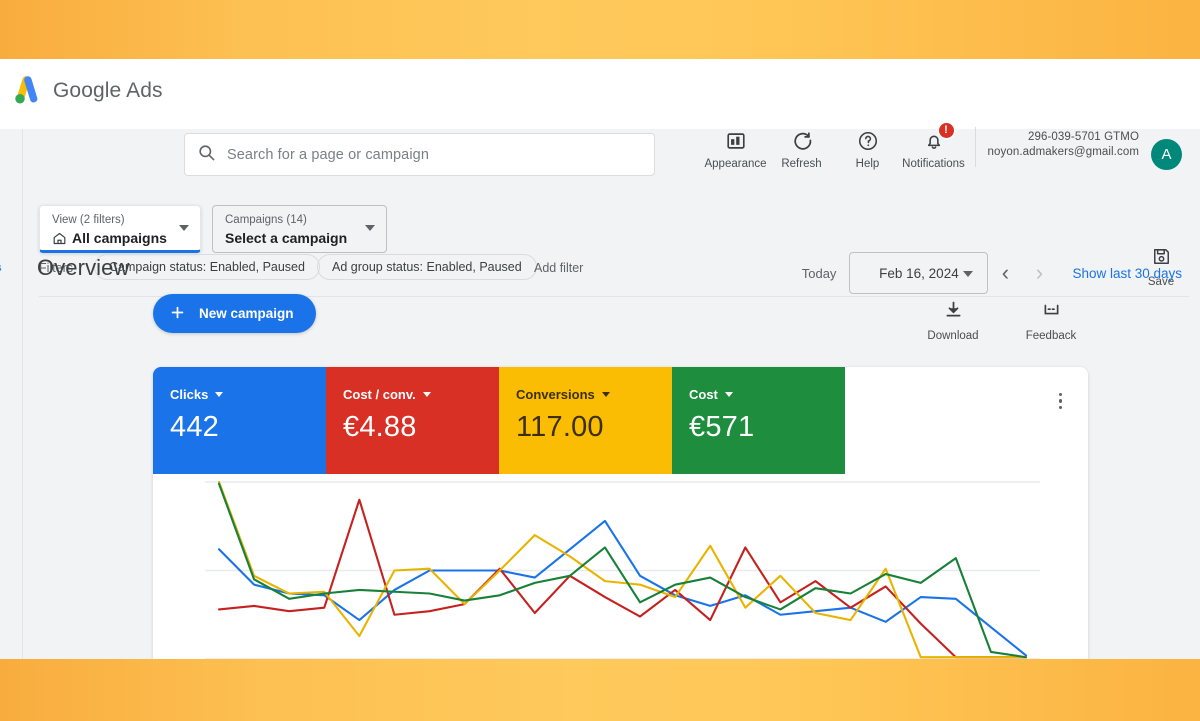  Describe the element at coordinates (427, 267) in the screenshot. I see `filter-chip-adgroup-status: Ad group status: Enabled, Paused` at that location.